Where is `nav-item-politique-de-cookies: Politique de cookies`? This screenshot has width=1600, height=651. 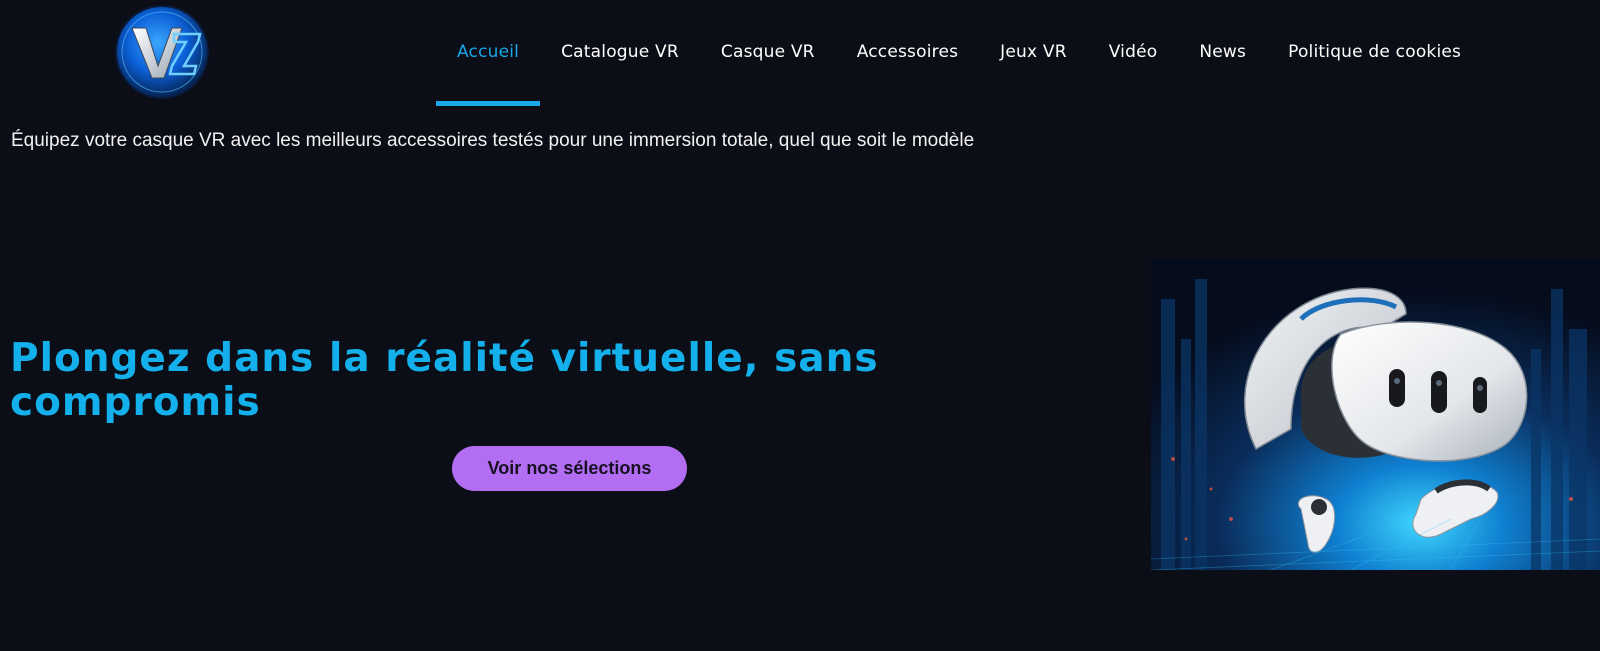
nav-item-politique-de-cookies: Politique de cookies is located at coordinates (1374, 54).